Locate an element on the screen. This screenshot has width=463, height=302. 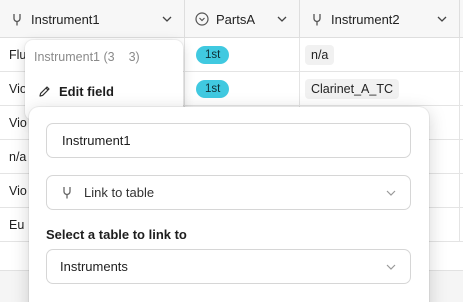
edit-field-menu-item: Edit field is located at coordinates (75, 91).